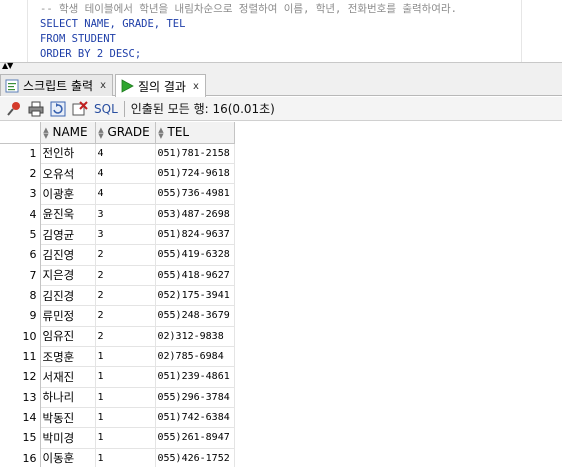 This screenshot has width=562, height=467. What do you see at coordinates (20, 316) in the screenshot?
I see `row-number: 9` at bounding box center [20, 316].